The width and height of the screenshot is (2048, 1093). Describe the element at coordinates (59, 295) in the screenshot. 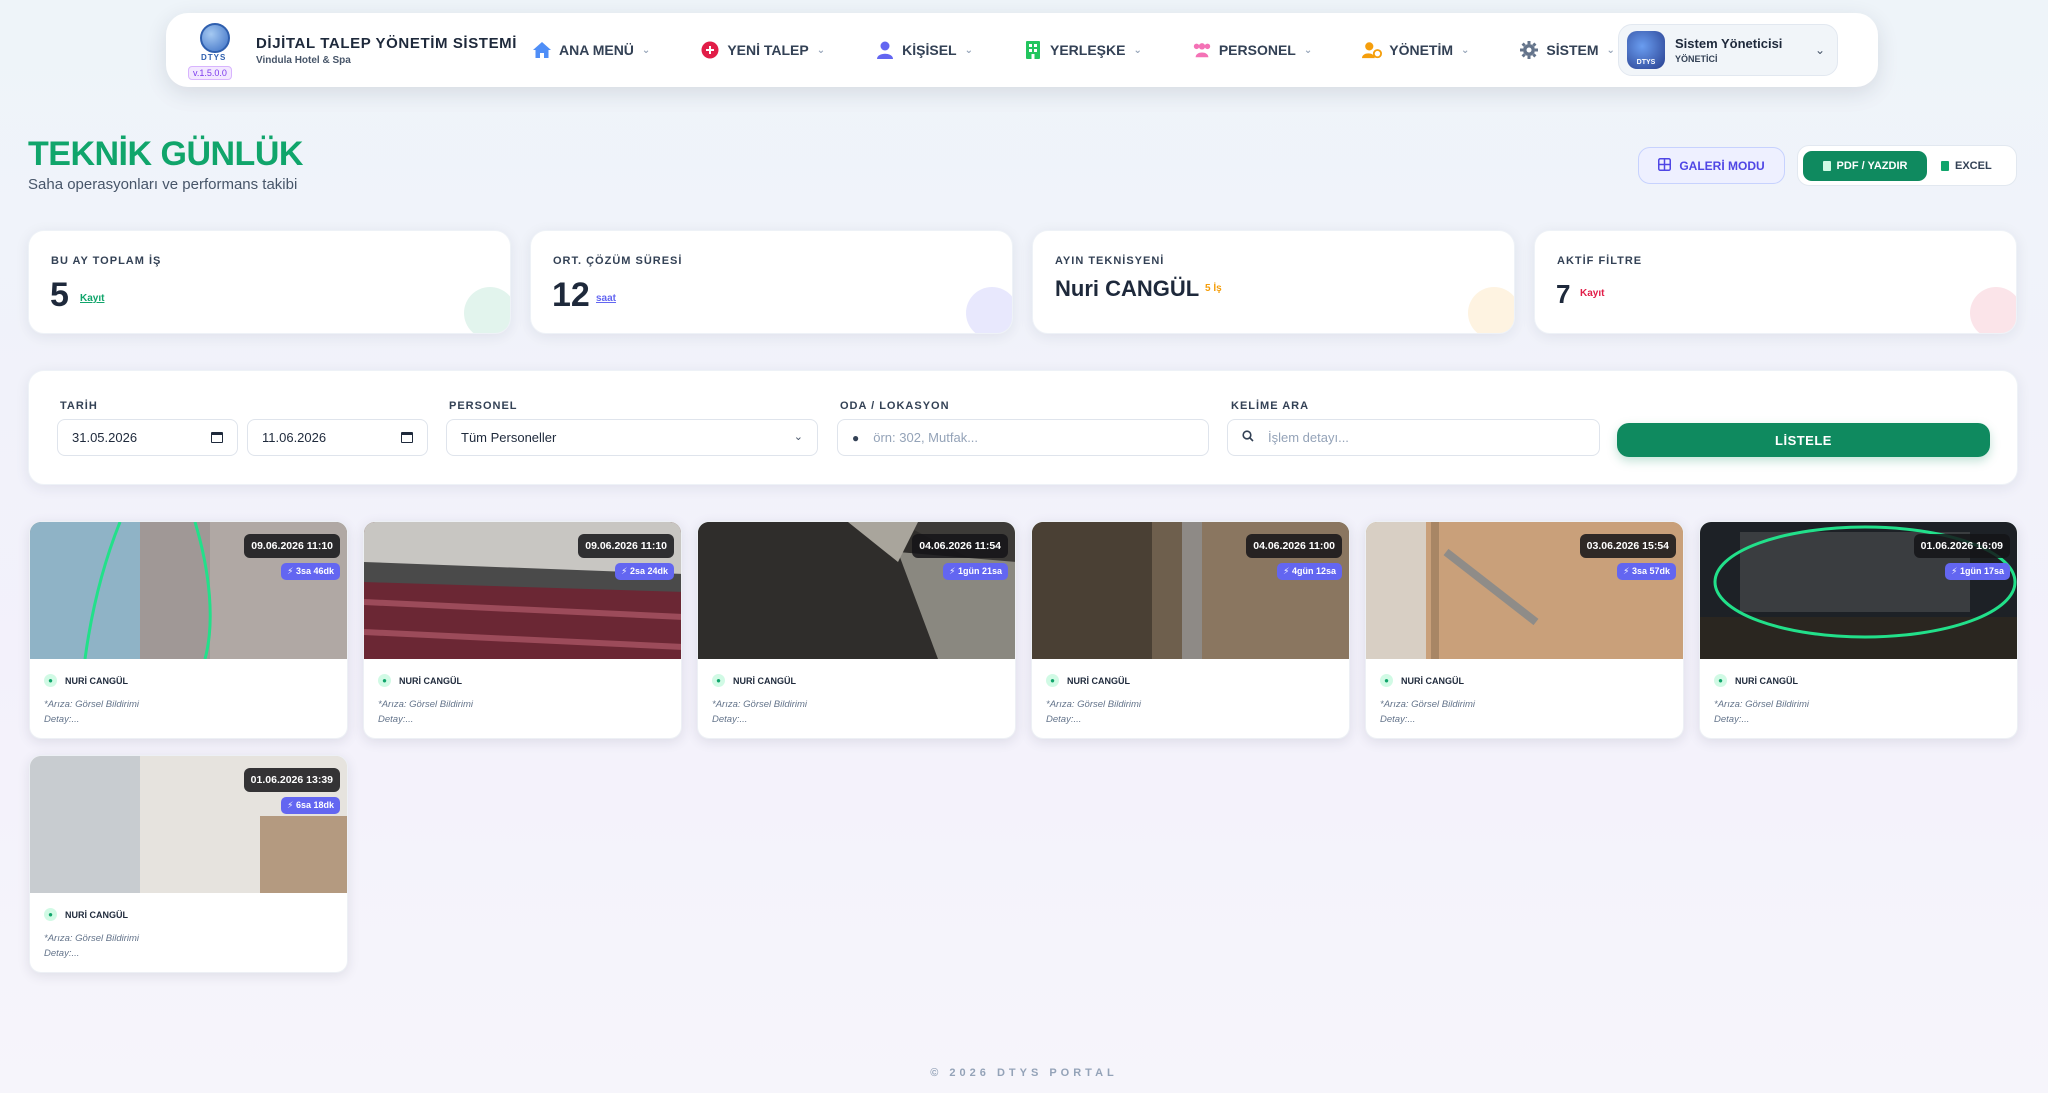

I see `stat-value: 5` at that location.